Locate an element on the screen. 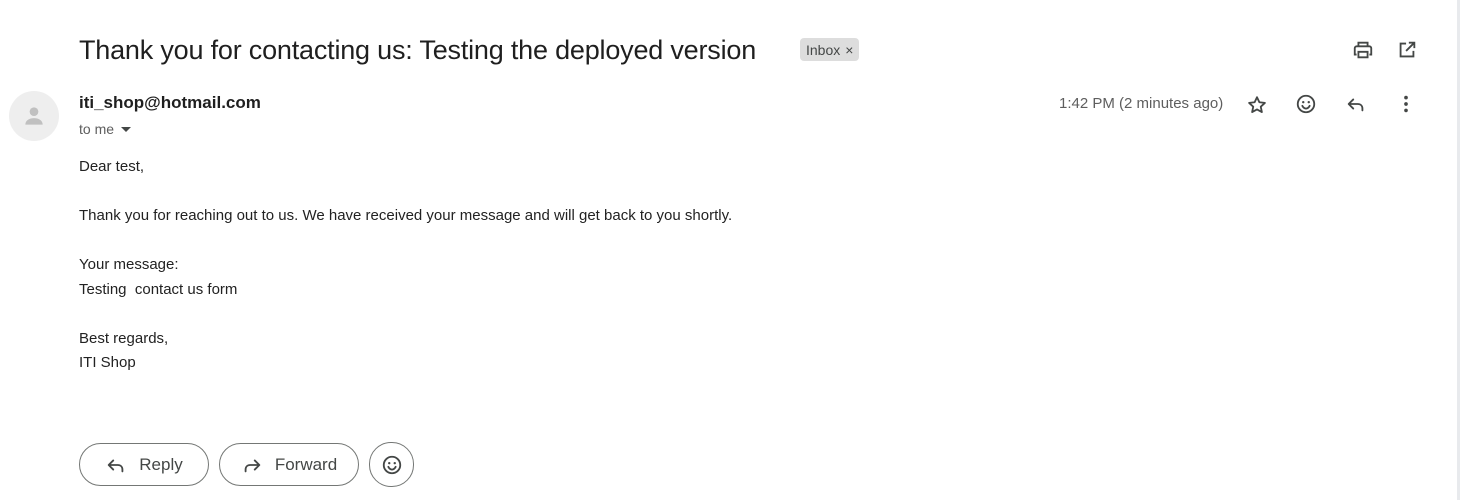  recipient-details-toggle: to me is located at coordinates (105, 129).